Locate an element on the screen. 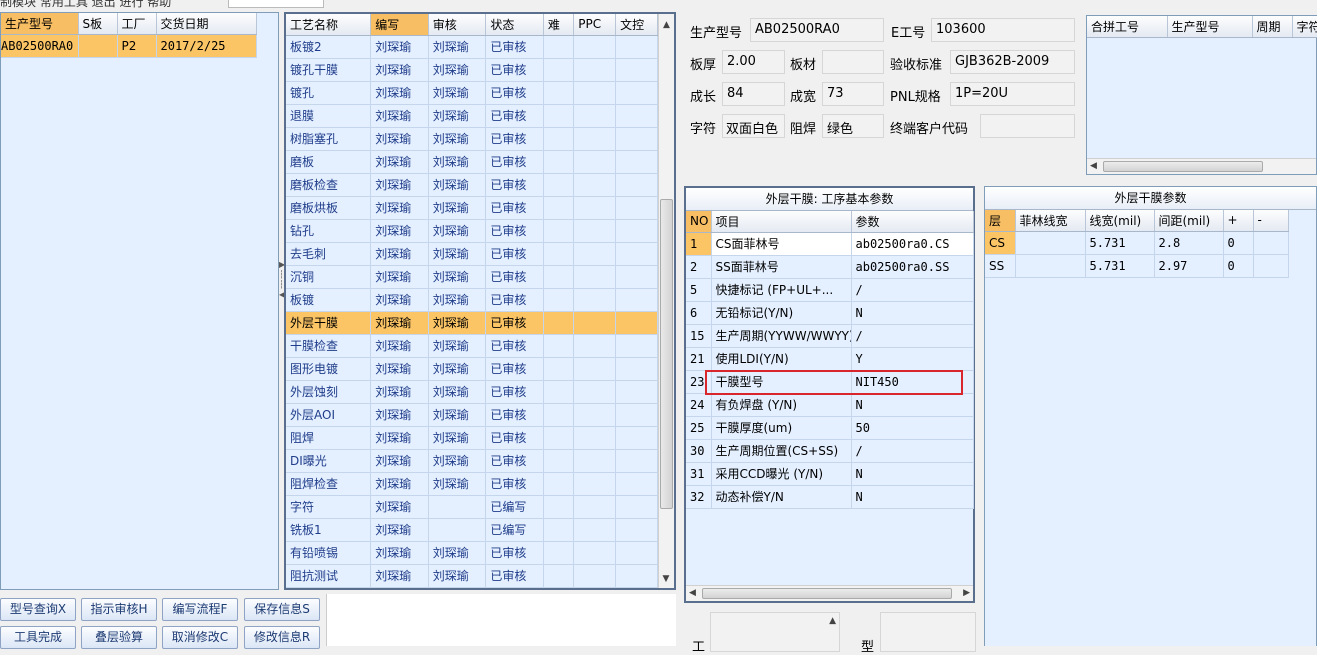 The height and width of the screenshot is (655, 1317). col-merge-model: 生产型号 is located at coordinates (1210, 27).